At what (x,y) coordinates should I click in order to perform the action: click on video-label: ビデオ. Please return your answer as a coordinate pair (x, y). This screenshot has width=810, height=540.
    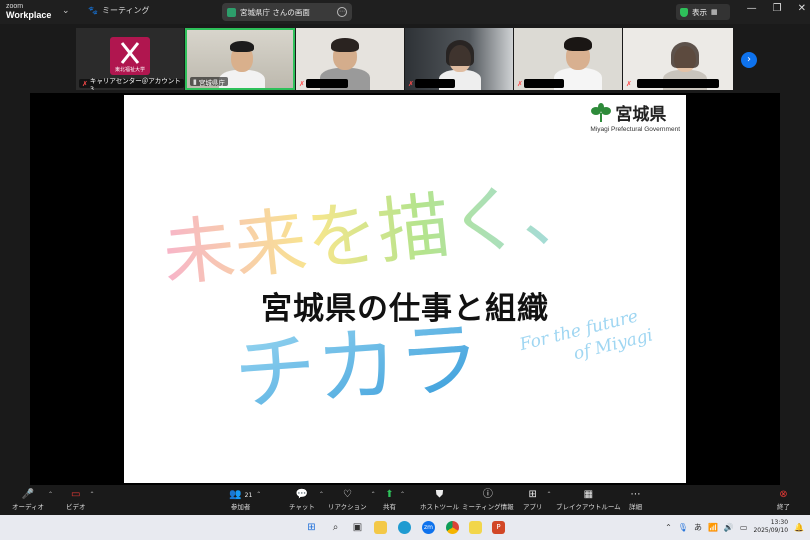
    Looking at the image, I should click on (76, 507).